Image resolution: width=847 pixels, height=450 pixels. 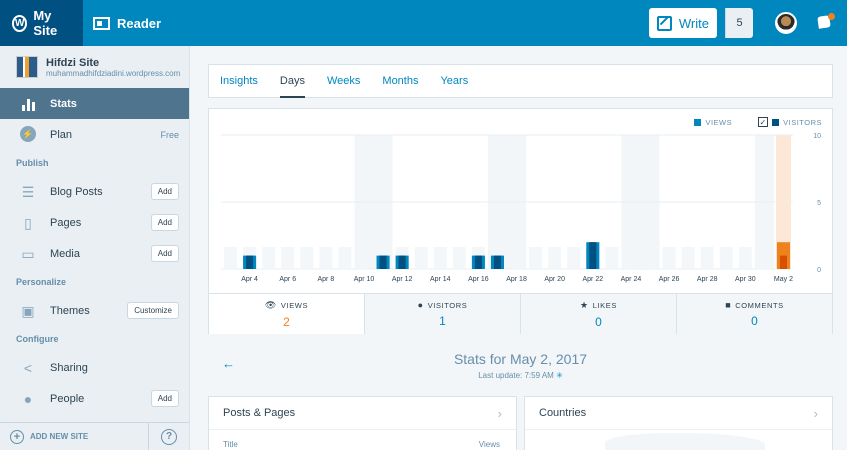 I want to click on last-update-text: Last update: 7:59 AM, so click(x=516, y=375).